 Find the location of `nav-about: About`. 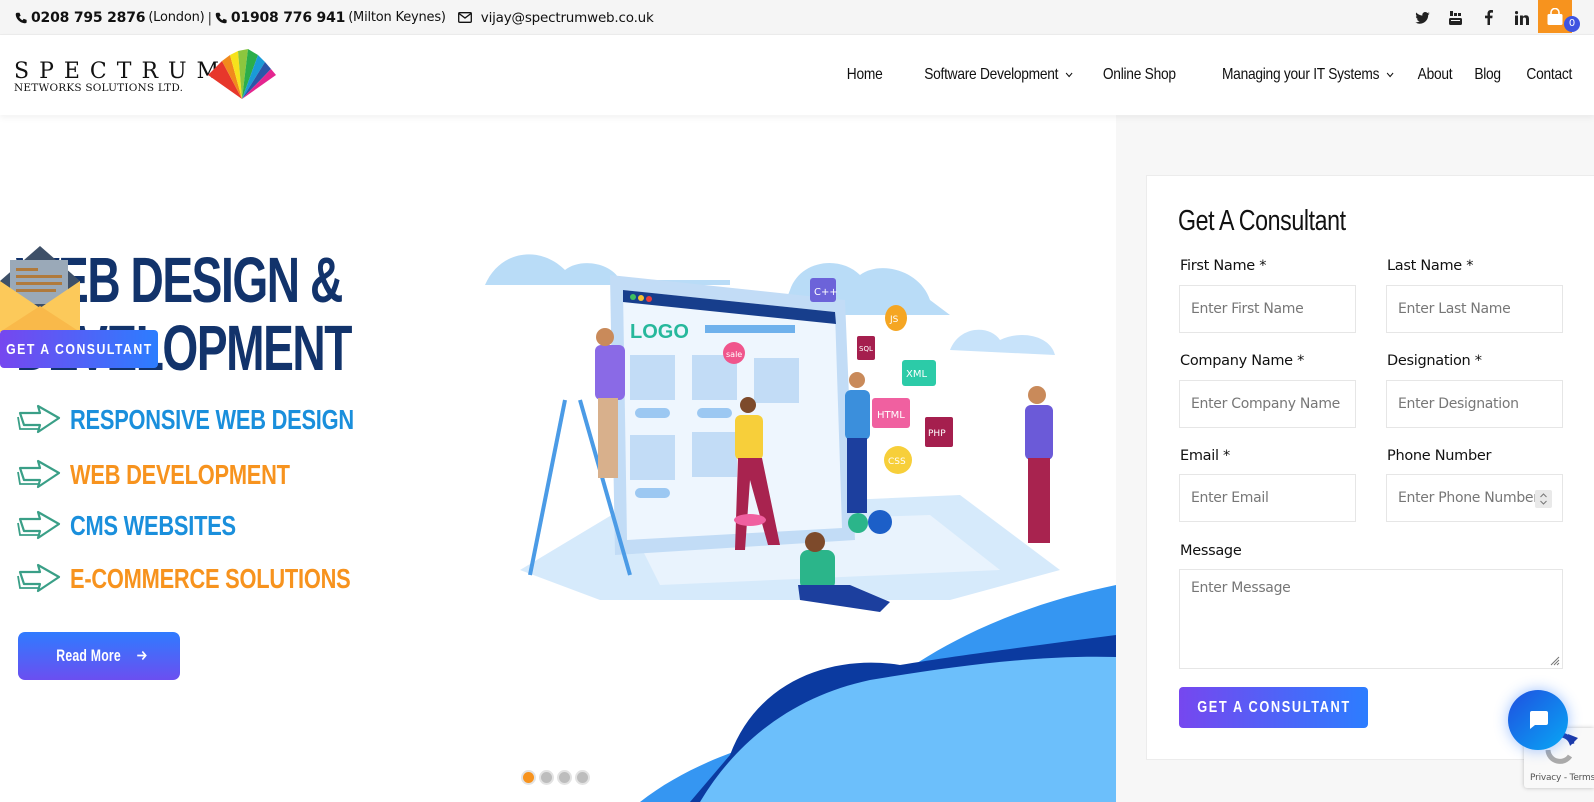

nav-about: About is located at coordinates (1434, 75).